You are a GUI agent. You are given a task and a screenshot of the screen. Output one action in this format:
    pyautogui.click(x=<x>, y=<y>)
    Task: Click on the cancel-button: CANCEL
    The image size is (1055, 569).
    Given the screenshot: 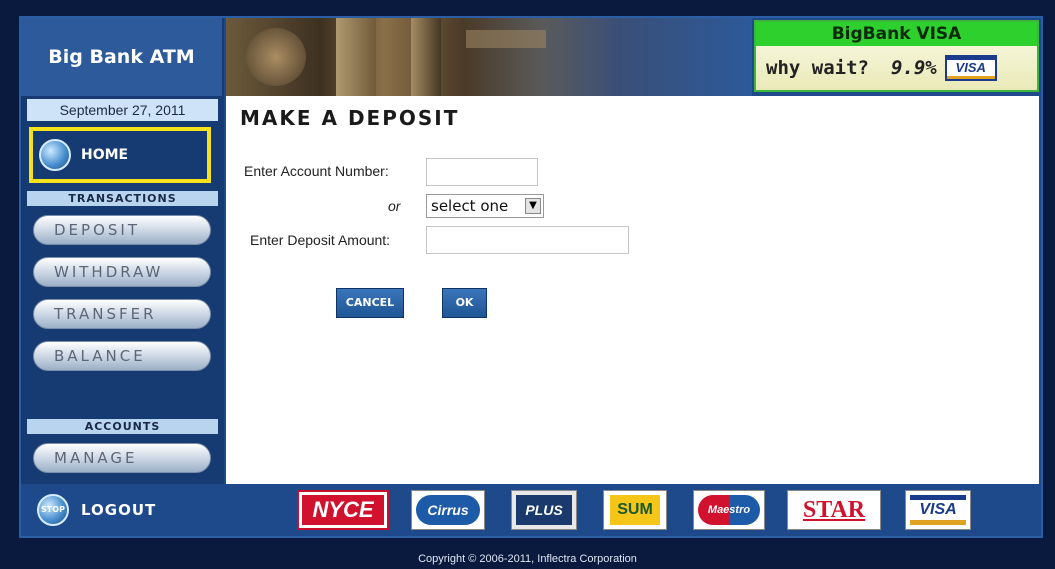 What is the action you would take?
    pyautogui.click(x=370, y=303)
    